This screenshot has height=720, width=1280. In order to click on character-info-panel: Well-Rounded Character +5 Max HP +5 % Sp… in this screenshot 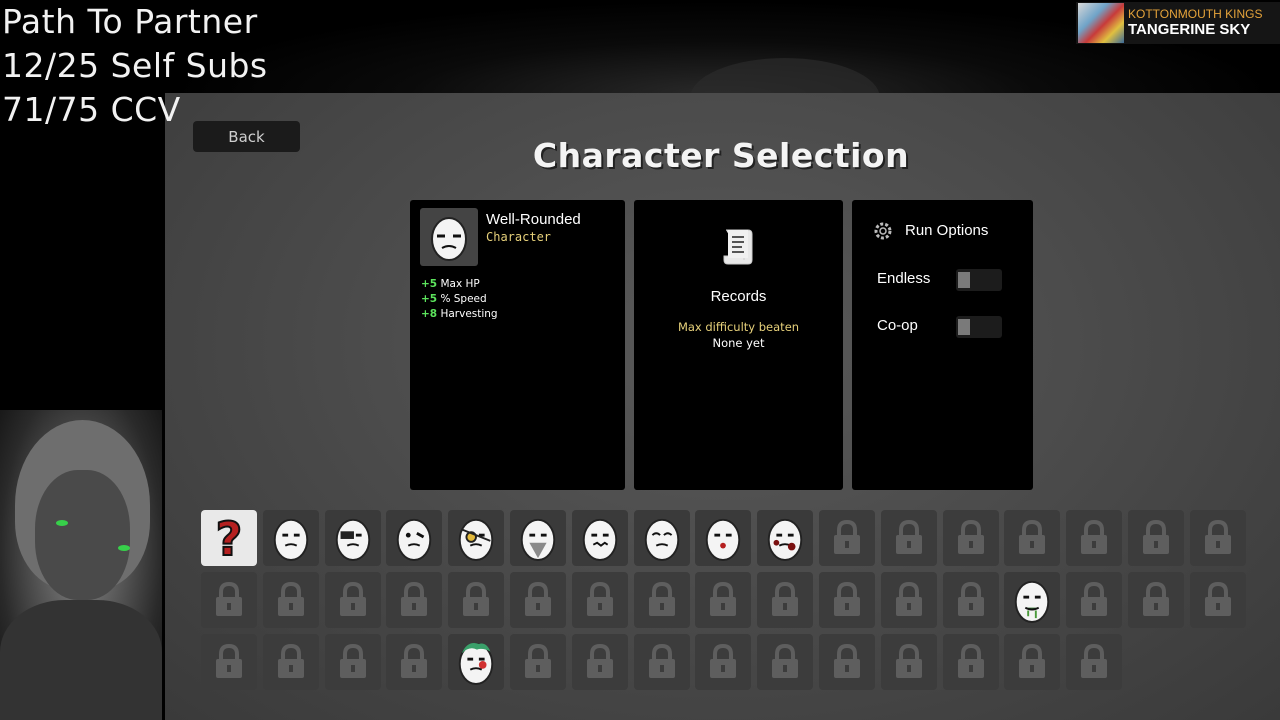, I will do `click(517, 345)`.